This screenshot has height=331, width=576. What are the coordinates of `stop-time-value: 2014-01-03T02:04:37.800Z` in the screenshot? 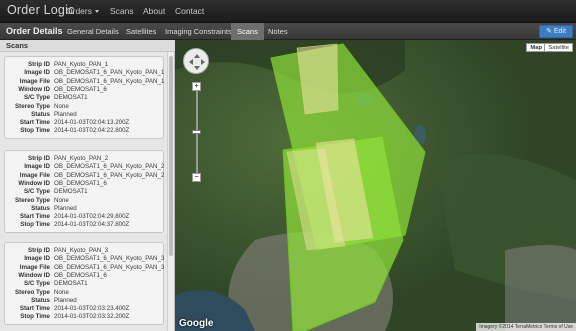 It's located at (92, 225).